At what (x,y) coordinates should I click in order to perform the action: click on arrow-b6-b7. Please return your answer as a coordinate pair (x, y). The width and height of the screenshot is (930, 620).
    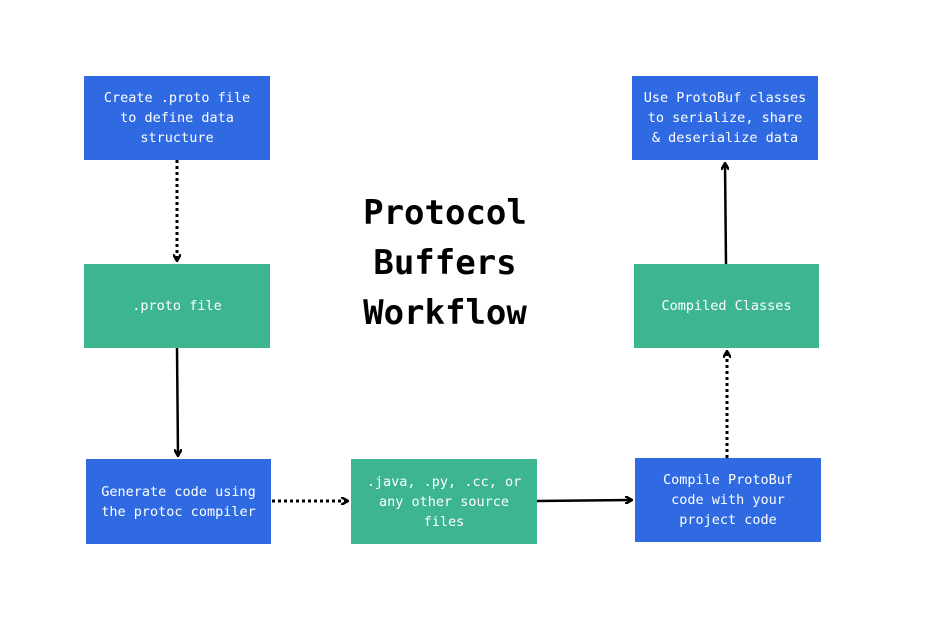
    Looking at the image, I should click on (725, 214).